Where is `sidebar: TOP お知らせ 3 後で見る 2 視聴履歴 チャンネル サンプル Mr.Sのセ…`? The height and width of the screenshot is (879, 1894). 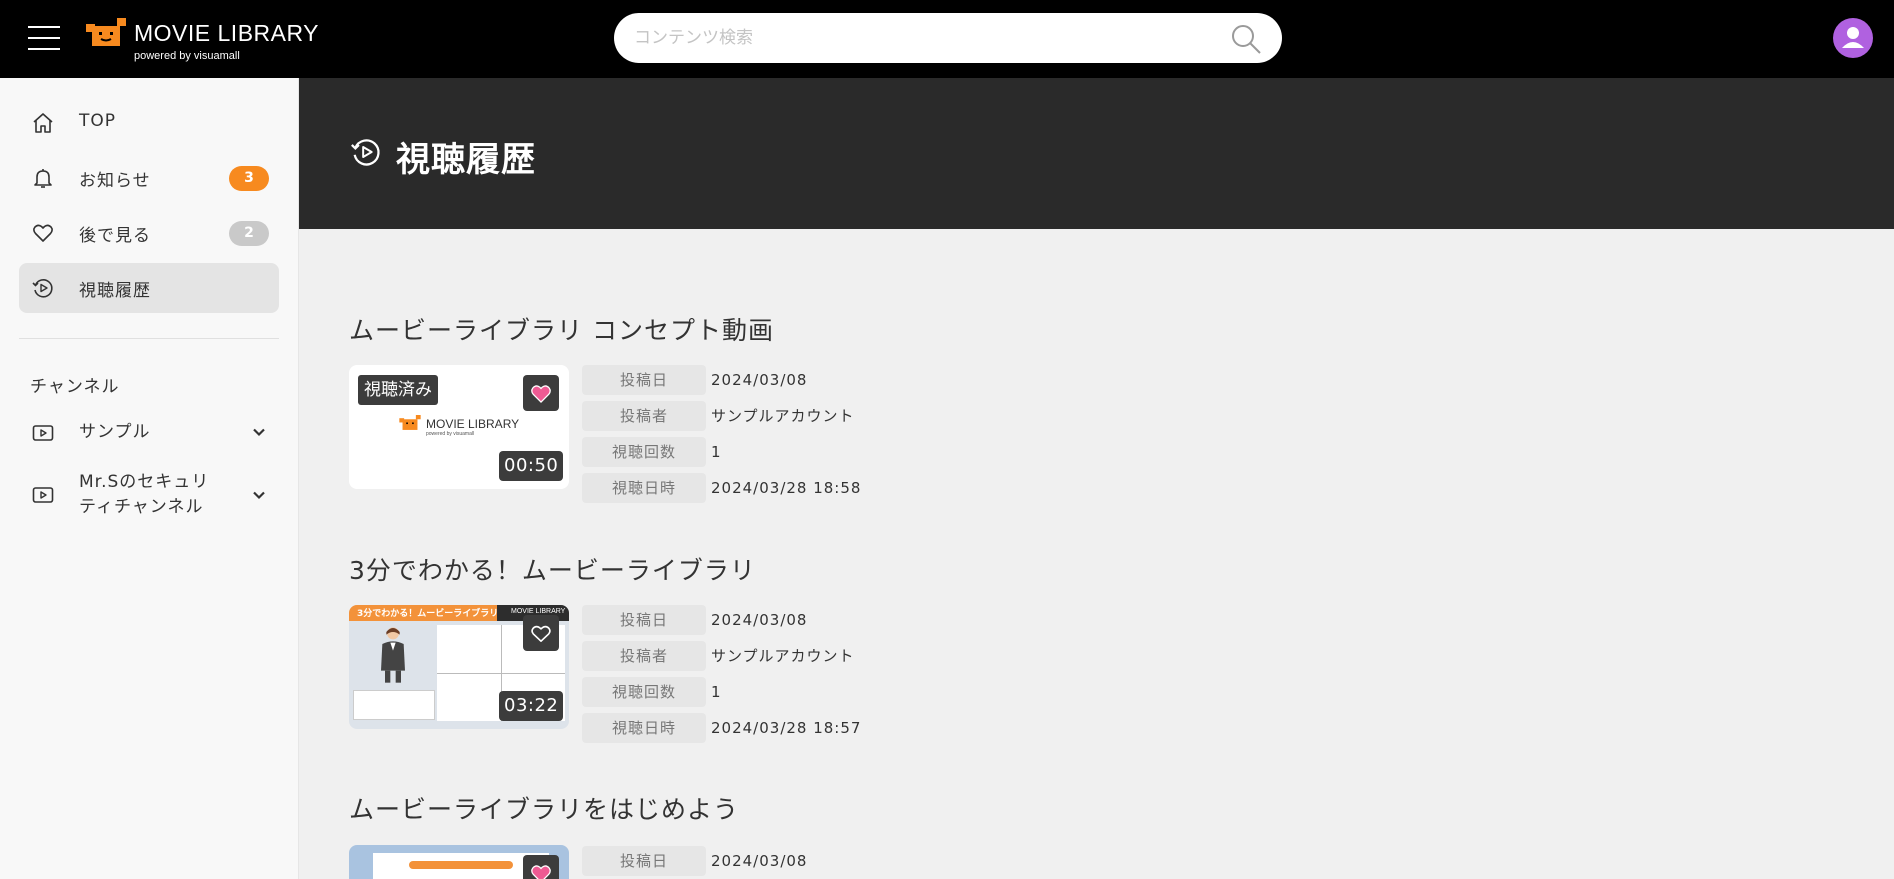 sidebar: TOP お知らせ 3 後で見る 2 視聴履歴 チャンネル サンプル Mr.Sのセ… is located at coordinates (149, 478).